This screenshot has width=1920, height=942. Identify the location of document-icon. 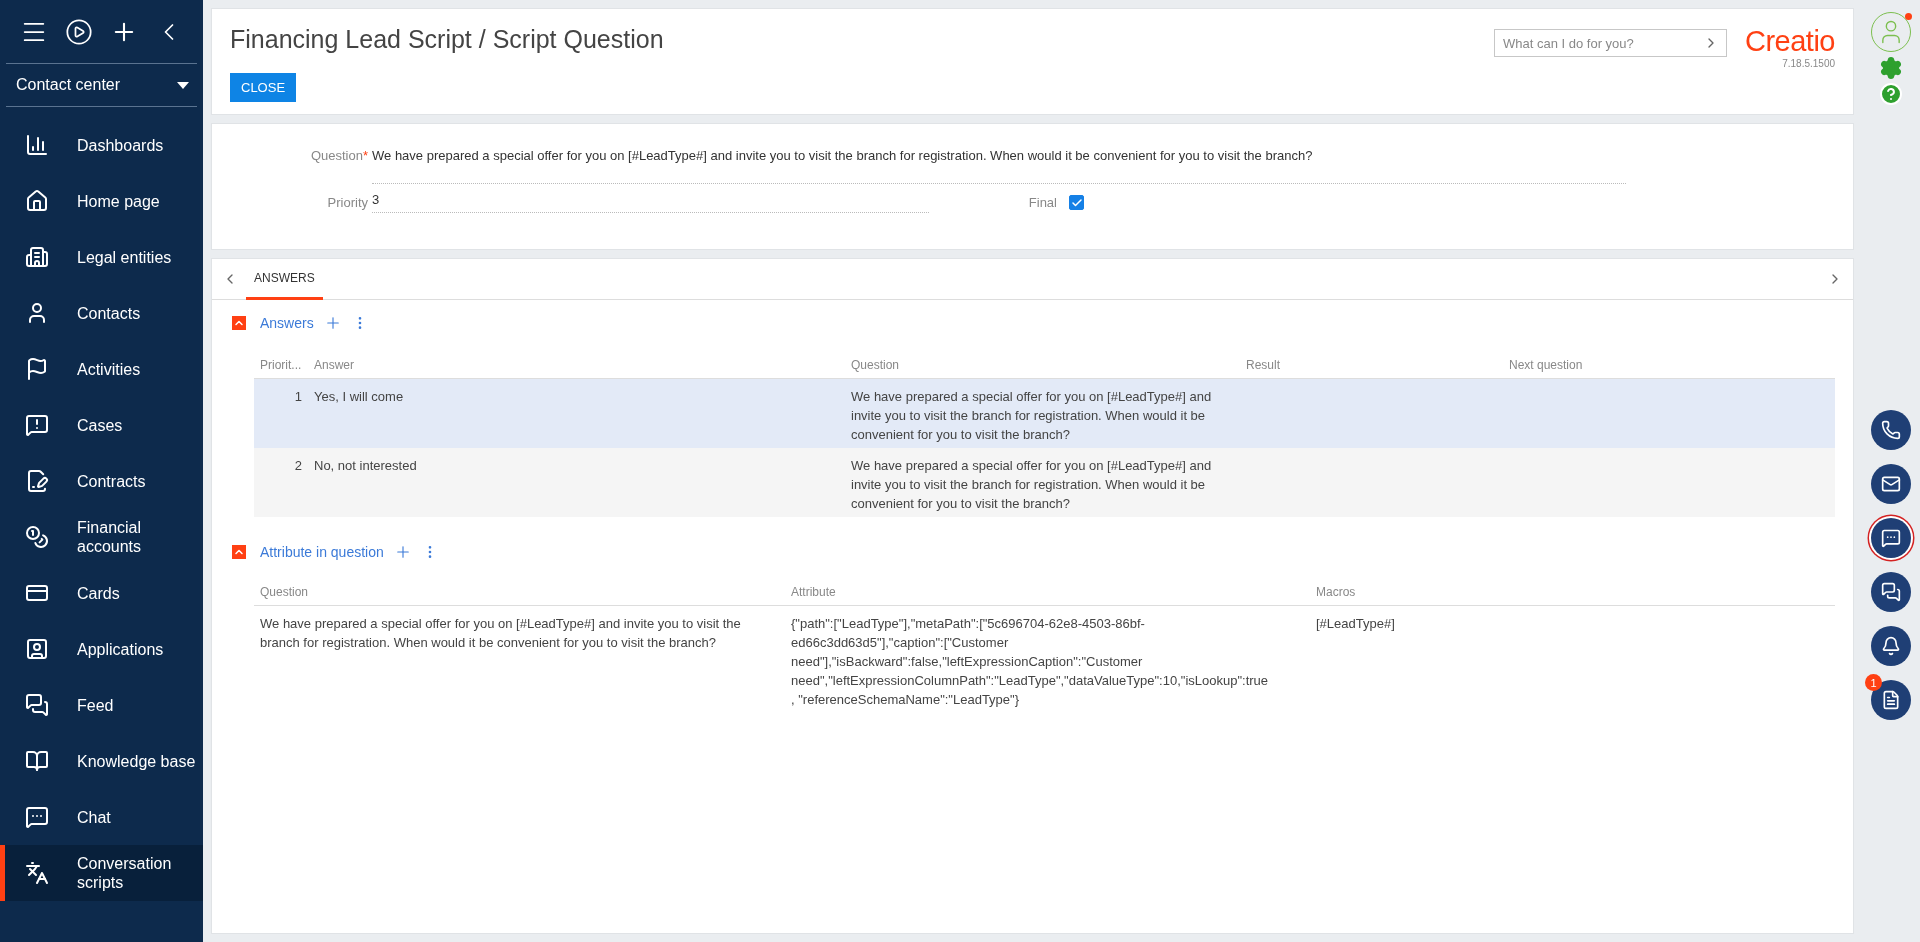
(1891, 700).